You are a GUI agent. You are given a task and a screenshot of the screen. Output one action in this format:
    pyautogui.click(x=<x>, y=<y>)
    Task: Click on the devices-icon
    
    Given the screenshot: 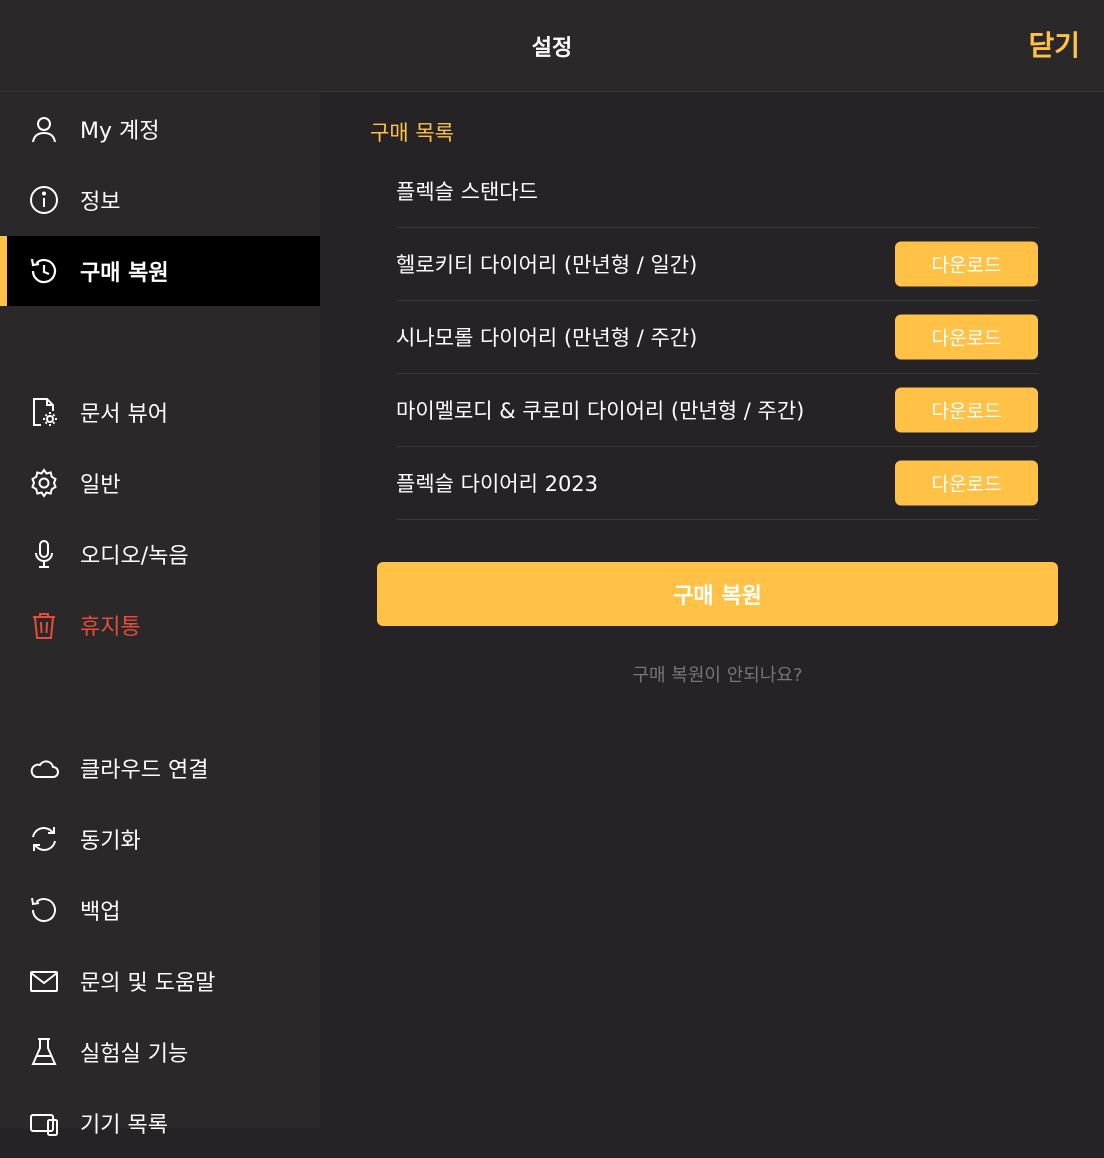 What is the action you would take?
    pyautogui.click(x=44, y=1123)
    